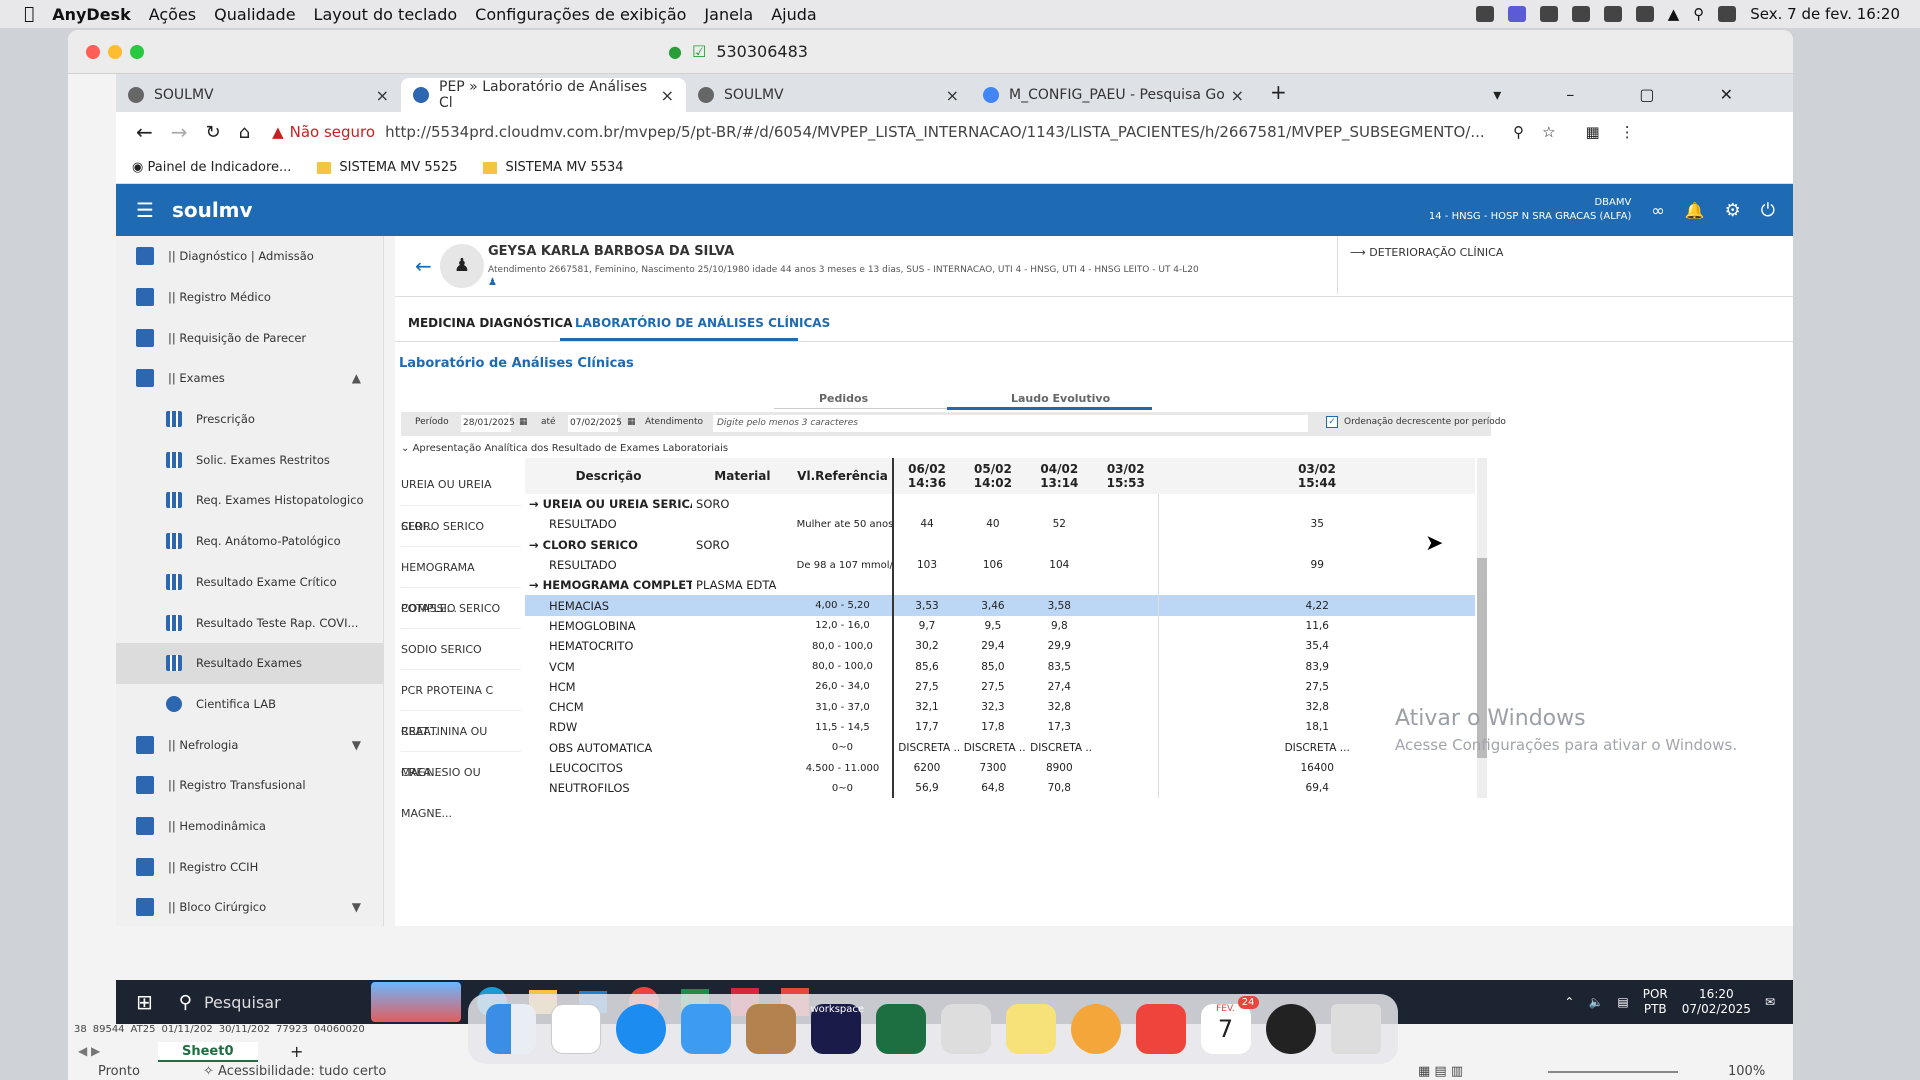 This screenshot has width=1920, height=1080. I want to click on zoom-window-icon, so click(137, 51).